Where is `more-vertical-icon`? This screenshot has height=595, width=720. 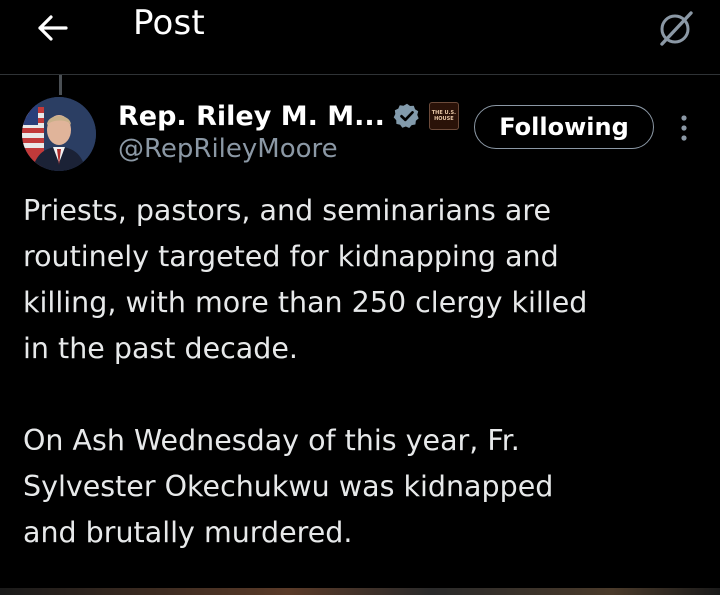 more-vertical-icon is located at coordinates (684, 128).